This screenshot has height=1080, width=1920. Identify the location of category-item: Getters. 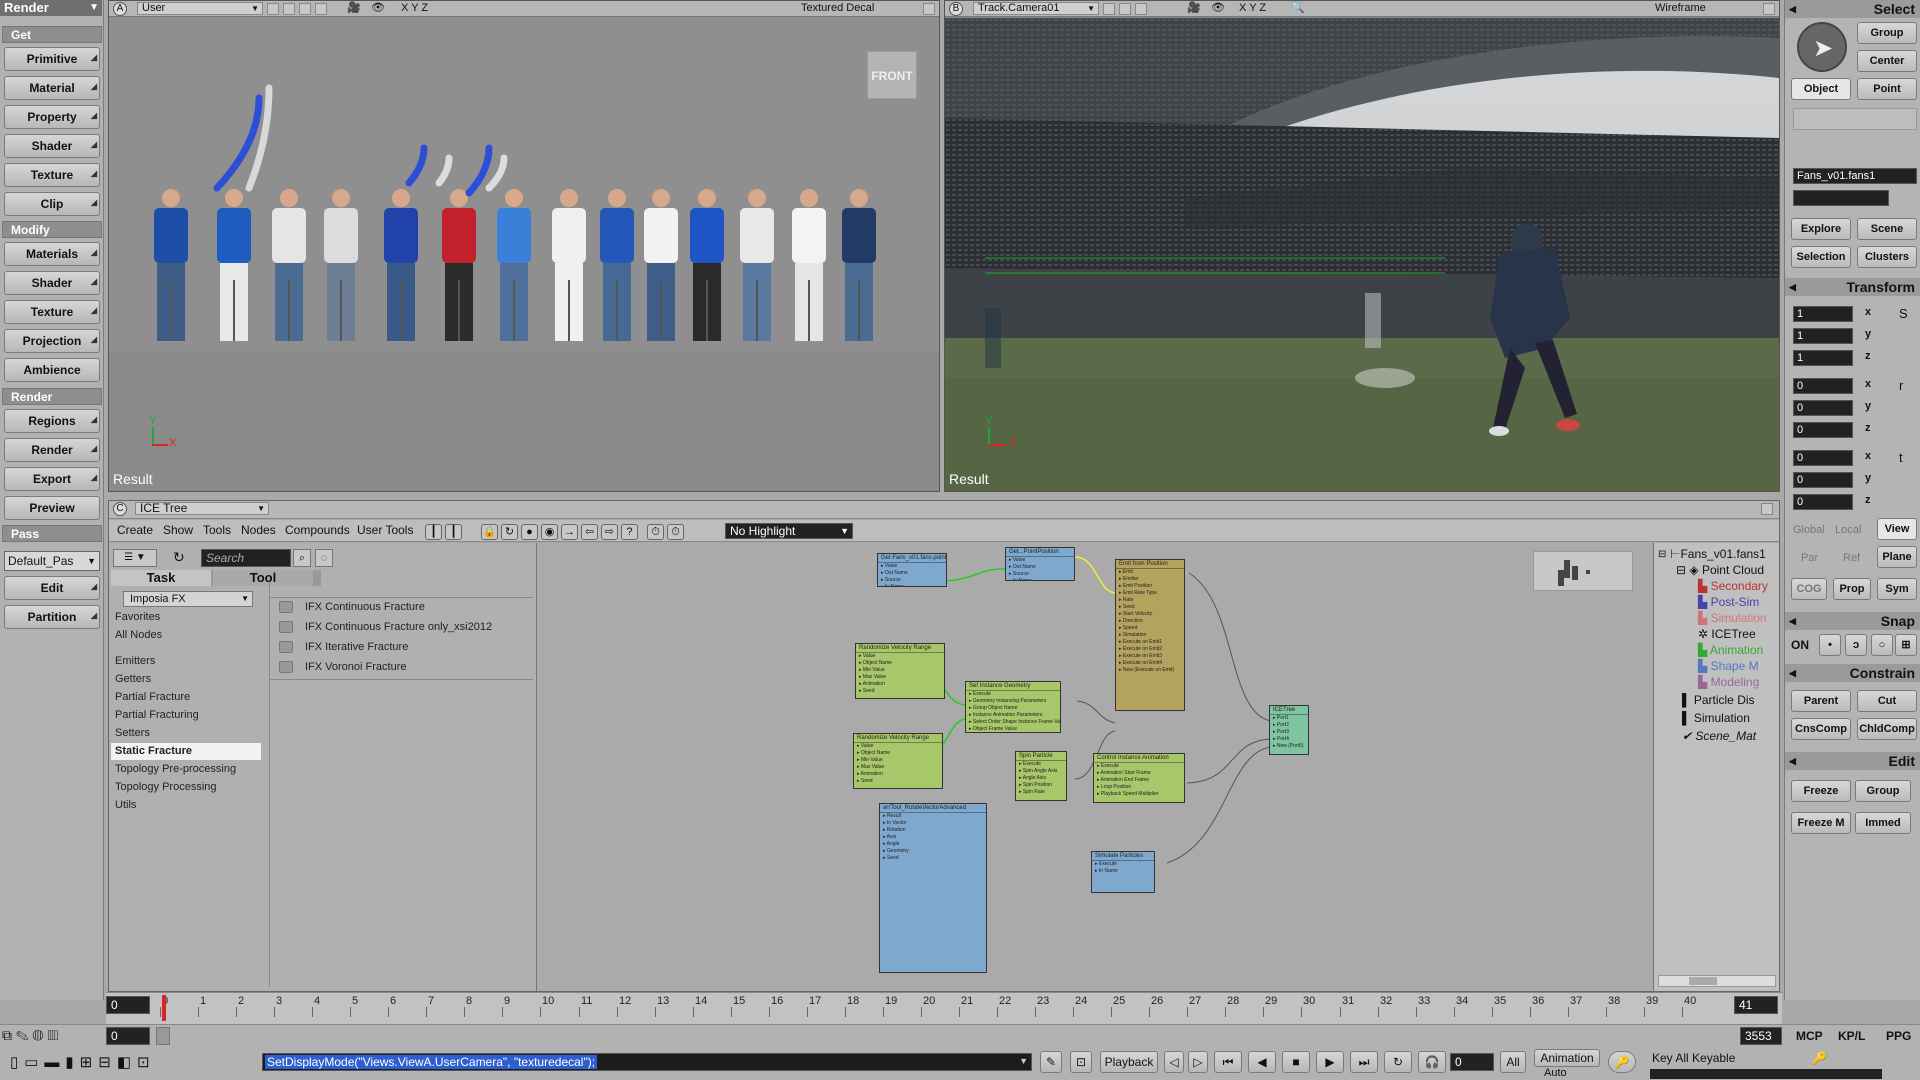
(133, 679).